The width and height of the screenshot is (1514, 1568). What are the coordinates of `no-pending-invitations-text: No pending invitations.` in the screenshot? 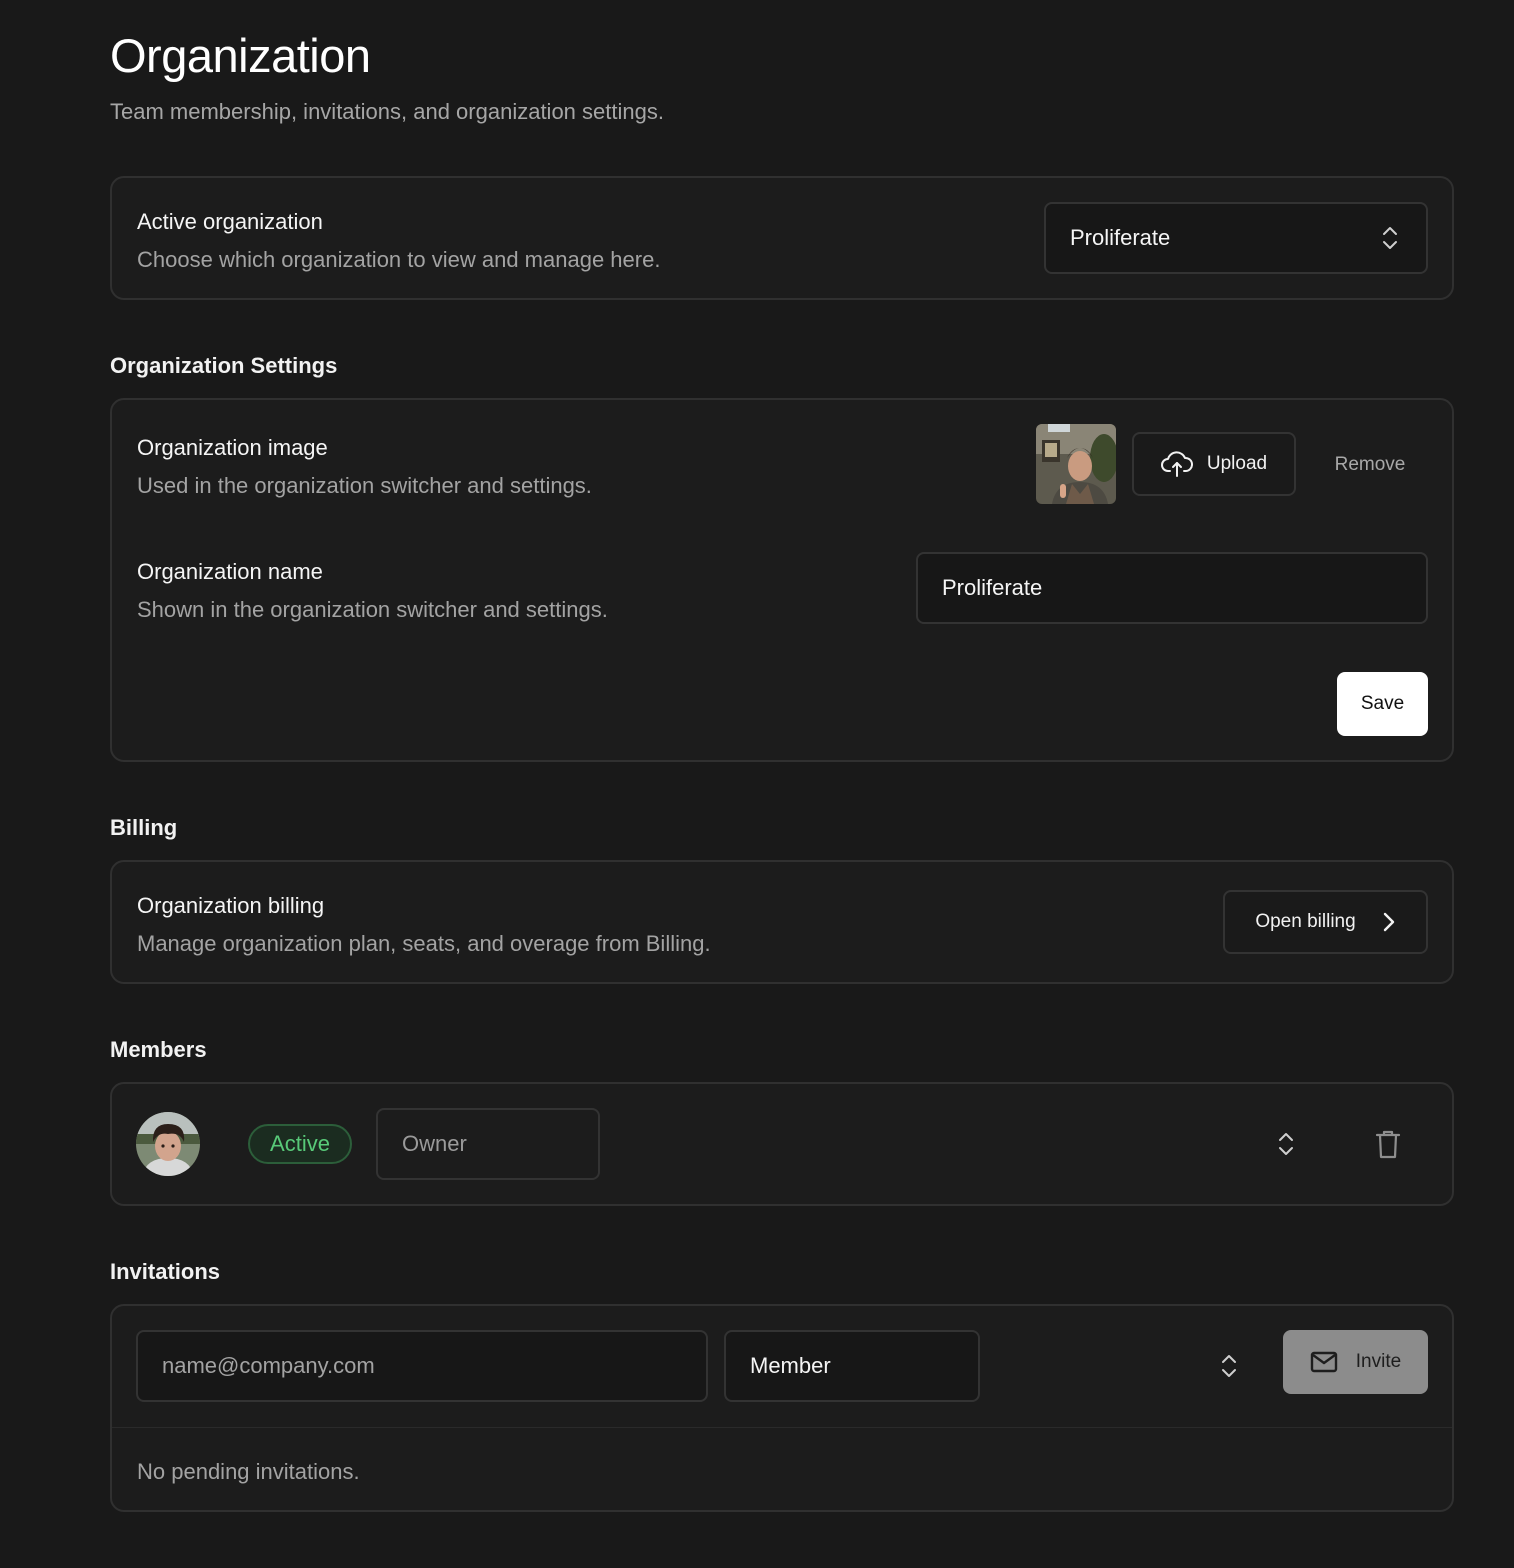 It's located at (248, 1471).